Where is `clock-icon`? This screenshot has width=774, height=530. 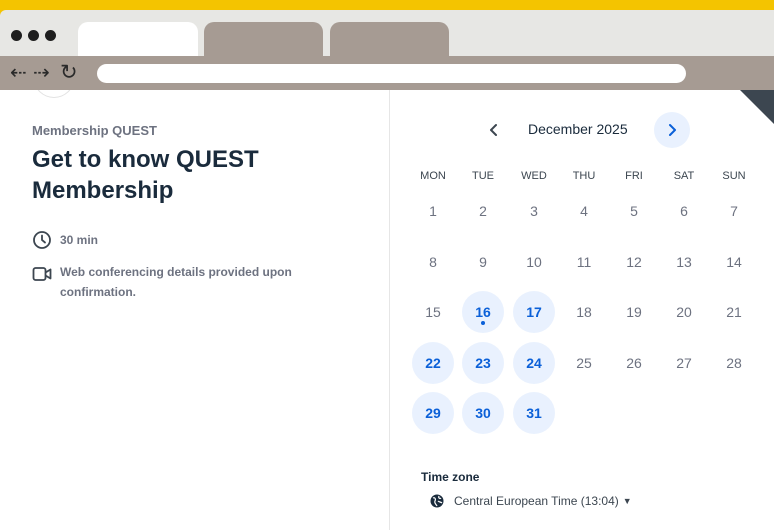
clock-icon is located at coordinates (42, 240).